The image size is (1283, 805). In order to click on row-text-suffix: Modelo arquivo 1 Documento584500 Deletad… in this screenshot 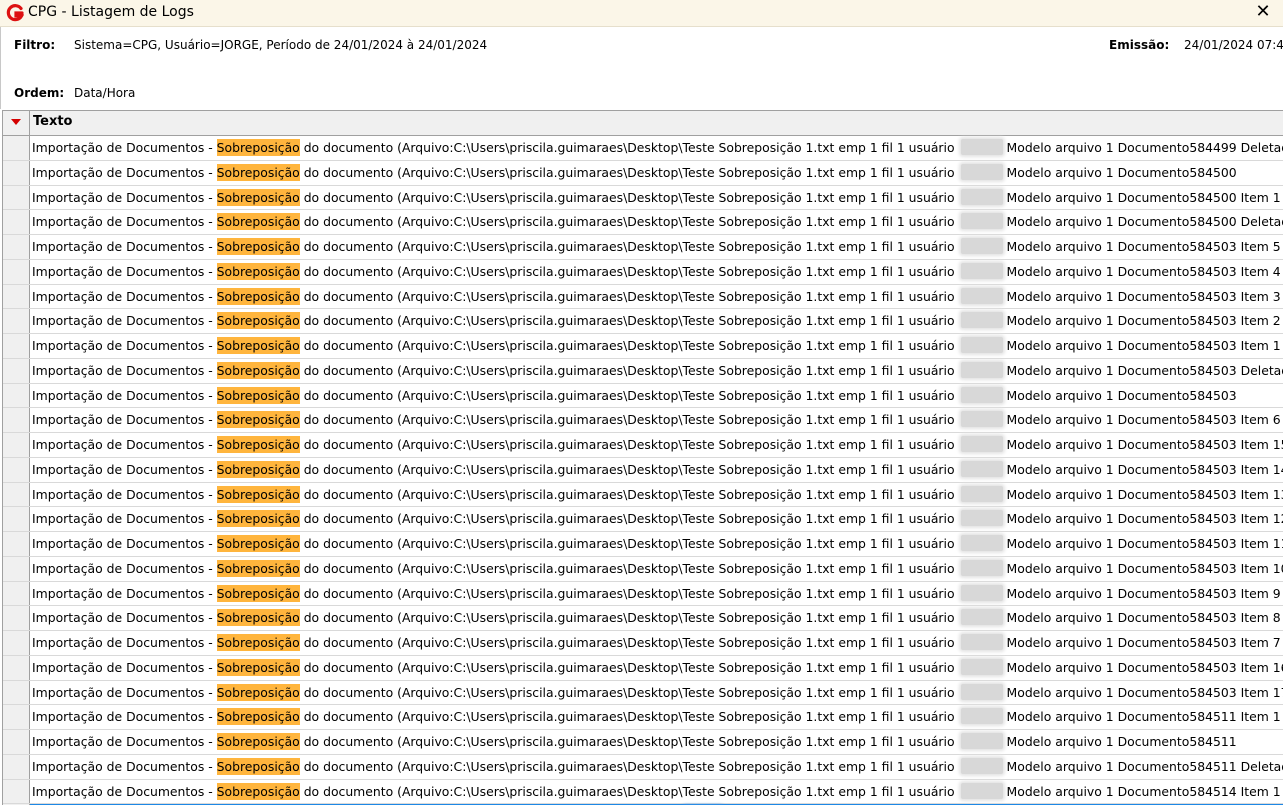, I will do `click(1144, 222)`.